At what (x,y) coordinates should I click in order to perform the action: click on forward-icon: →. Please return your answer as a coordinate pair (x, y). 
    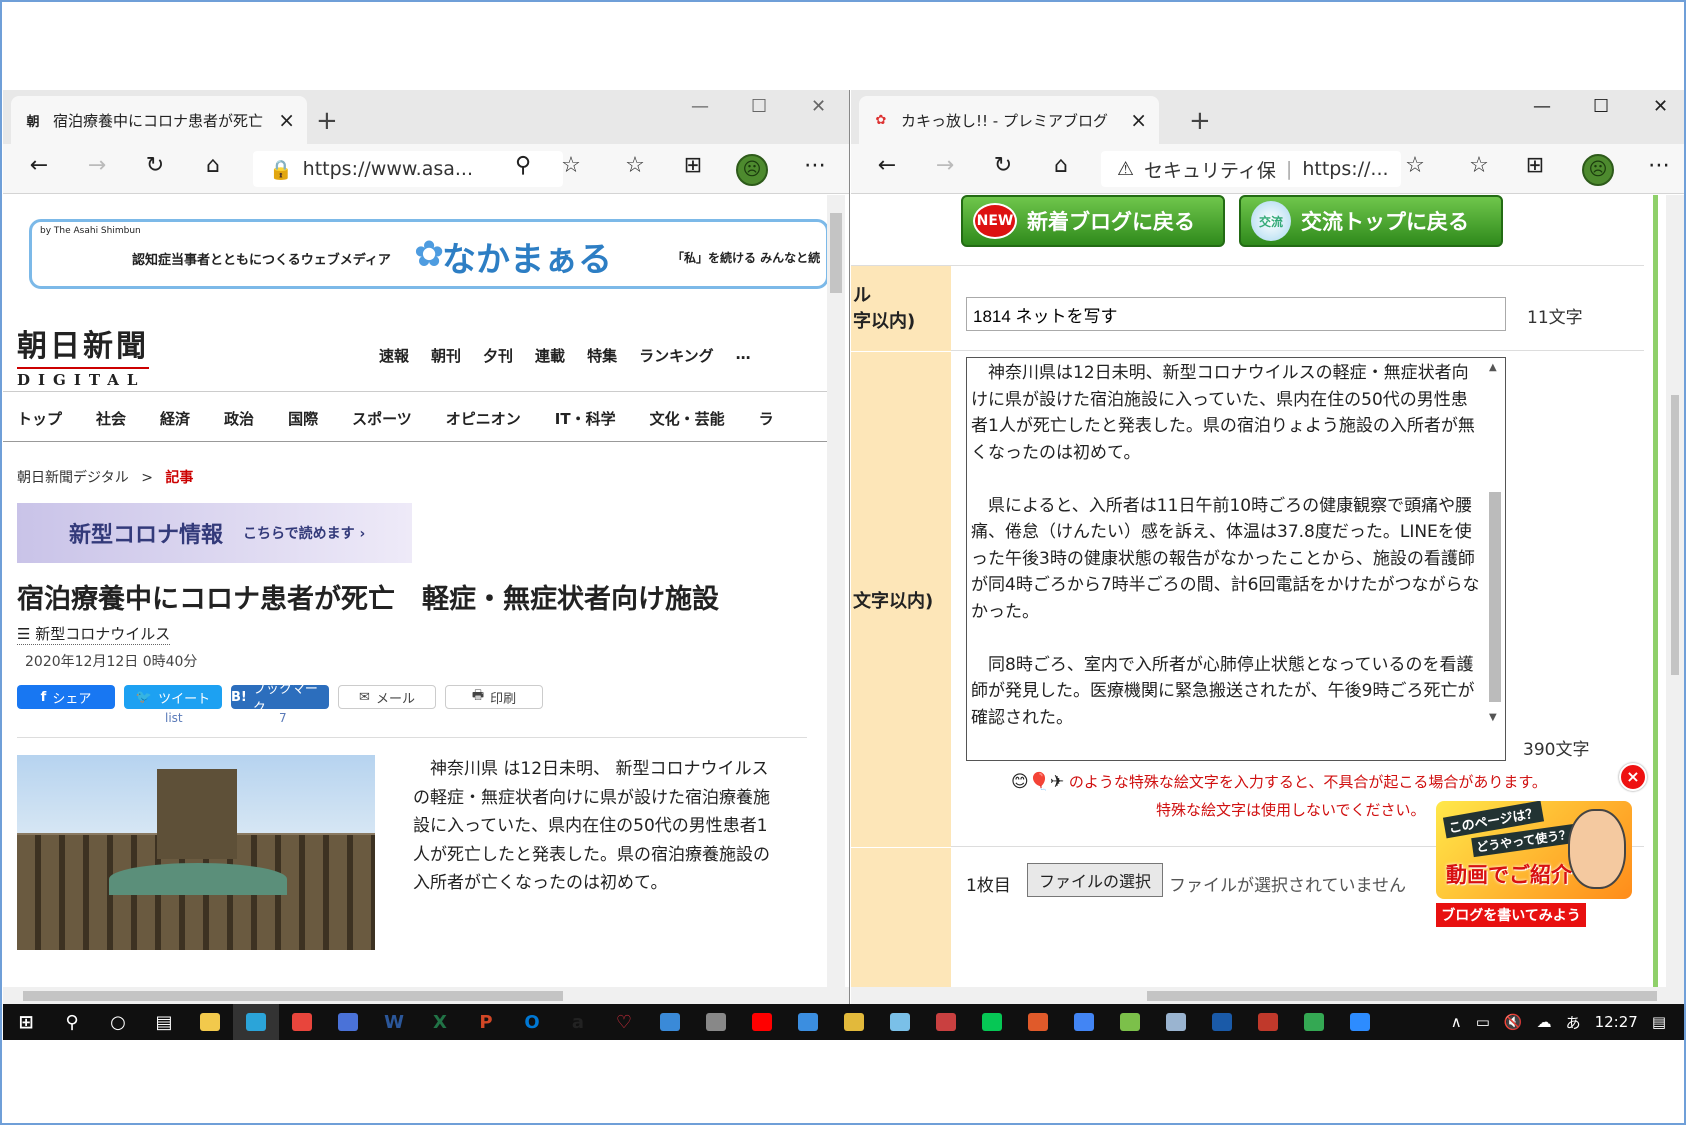
    Looking at the image, I should click on (97, 165).